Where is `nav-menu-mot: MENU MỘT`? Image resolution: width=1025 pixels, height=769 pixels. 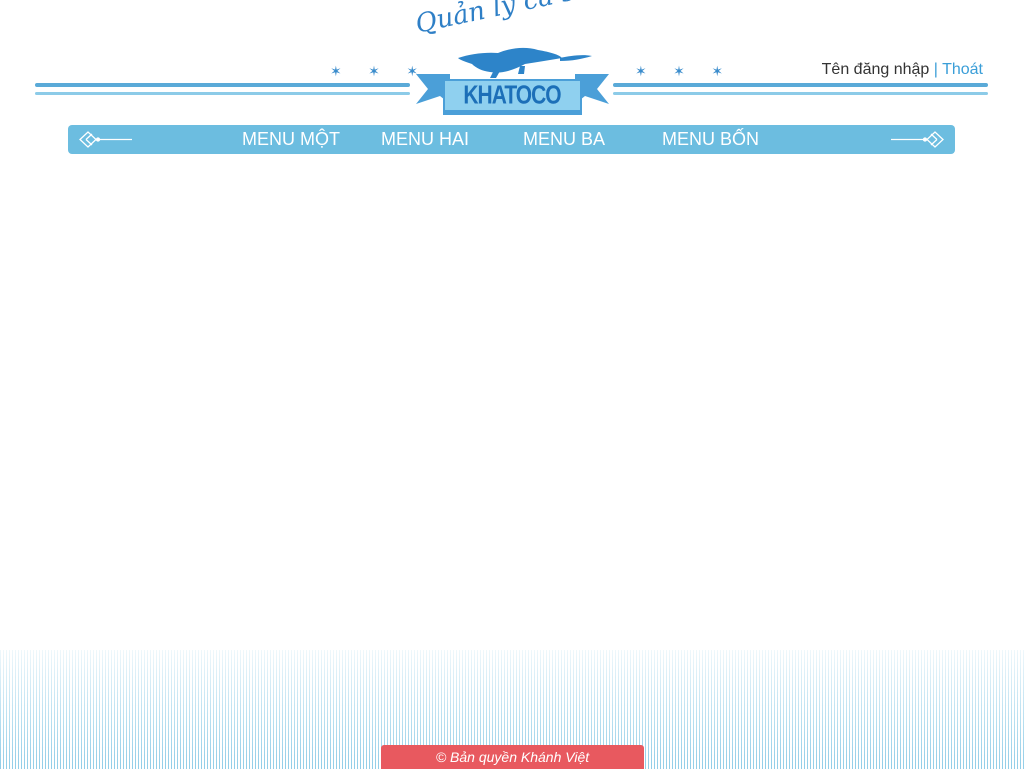
nav-menu-mot: MENU MỘT is located at coordinates (291, 139).